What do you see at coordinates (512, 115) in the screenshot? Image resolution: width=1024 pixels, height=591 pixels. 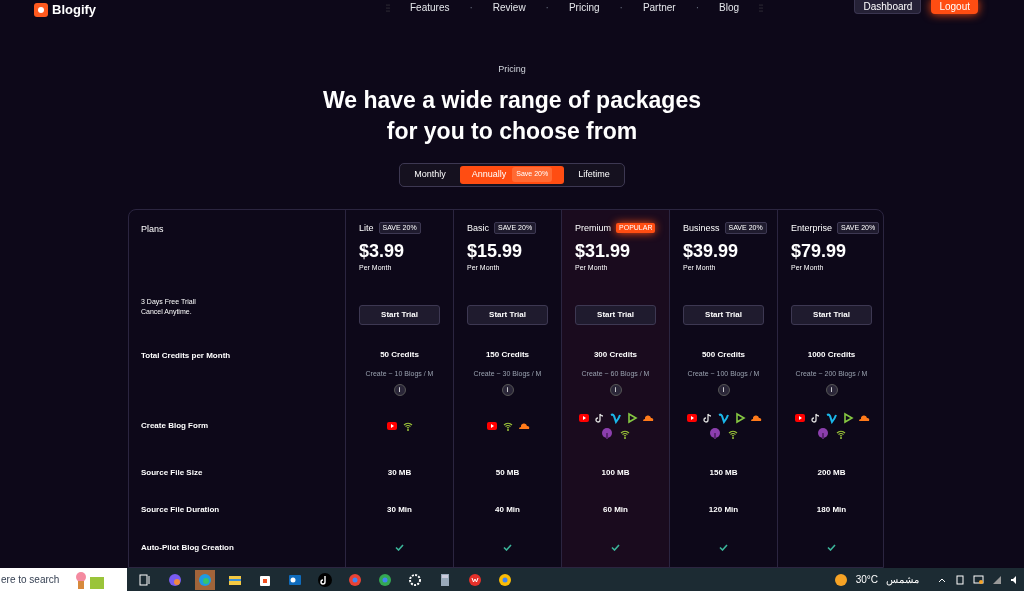 I see `page-heading: We have a wide range of packages for you to choose from` at bounding box center [512, 115].